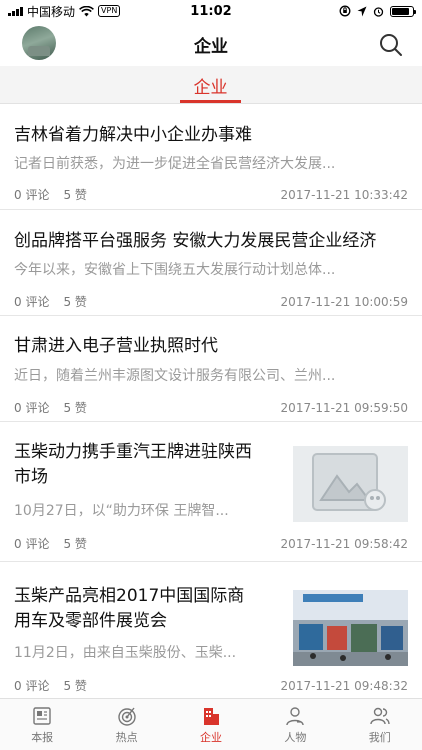 This screenshot has height=750, width=422. Describe the element at coordinates (400, 11) in the screenshot. I see `battery-level` at that location.